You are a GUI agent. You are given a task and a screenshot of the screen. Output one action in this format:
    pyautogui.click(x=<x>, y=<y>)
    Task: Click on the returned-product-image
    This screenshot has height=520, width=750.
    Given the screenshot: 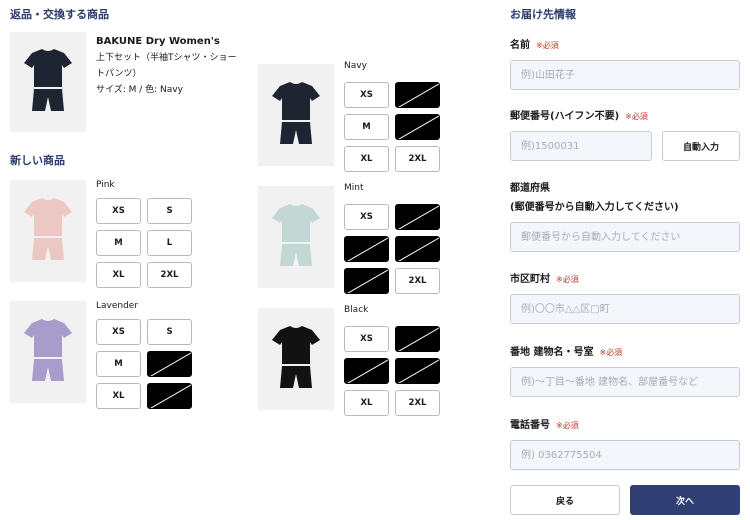 What is the action you would take?
    pyautogui.click(x=48, y=82)
    